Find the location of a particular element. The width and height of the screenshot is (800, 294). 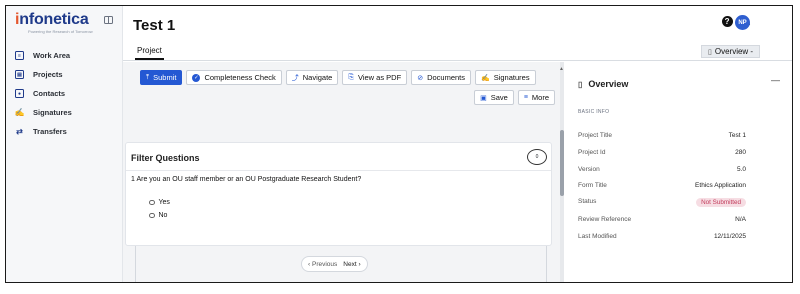

sidebar-item-transfers: ⇄ Transfers is located at coordinates (64, 131).